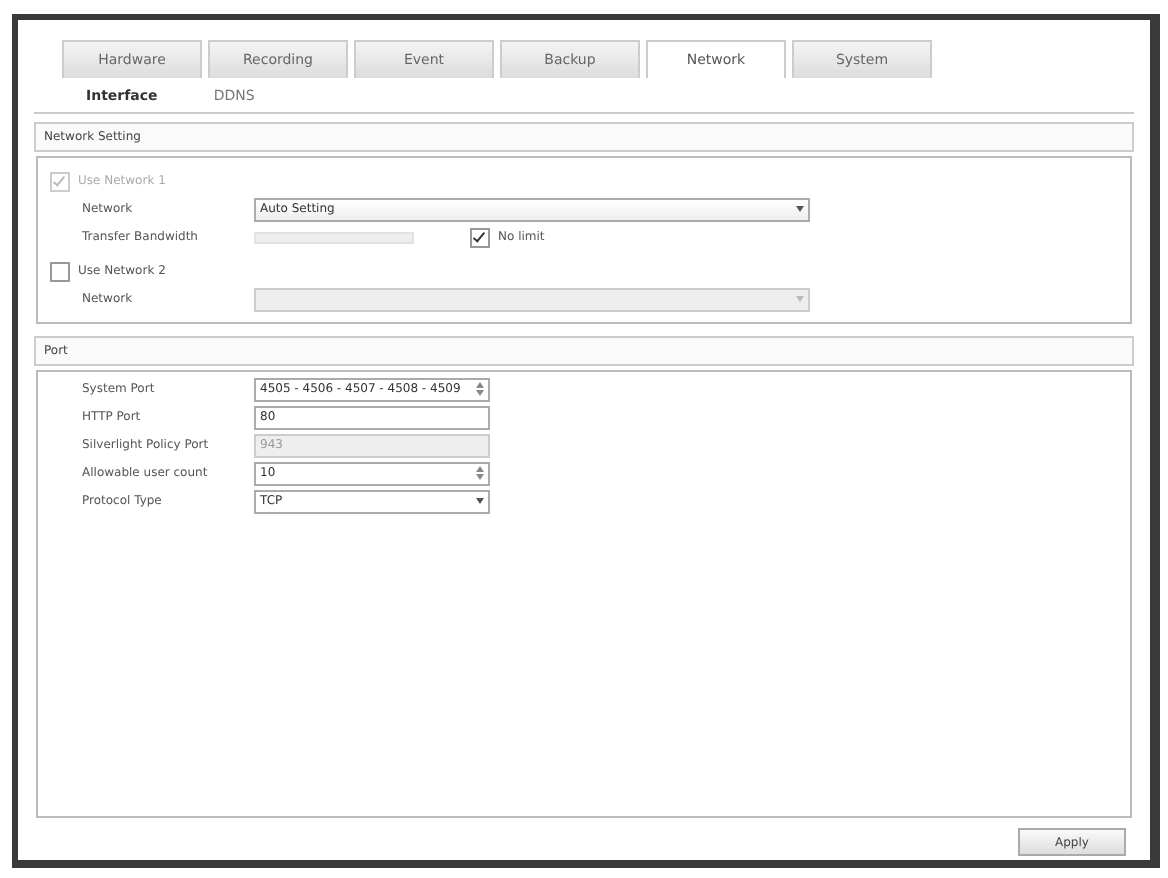 Image resolution: width=1168 pixels, height=878 pixels. What do you see at coordinates (334, 237) in the screenshot?
I see `slider-track` at bounding box center [334, 237].